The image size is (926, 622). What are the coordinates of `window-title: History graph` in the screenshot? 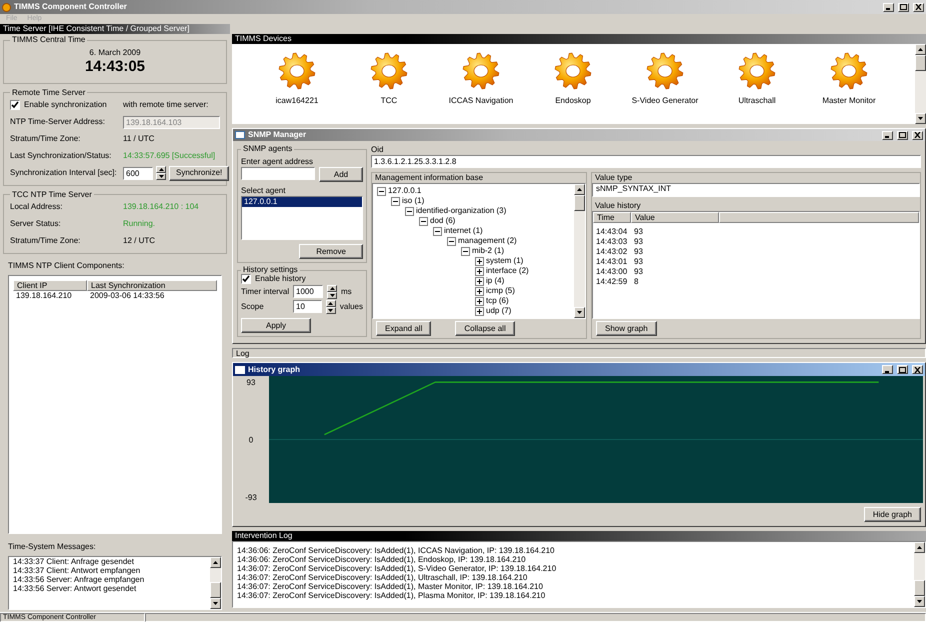 It's located at (274, 369).